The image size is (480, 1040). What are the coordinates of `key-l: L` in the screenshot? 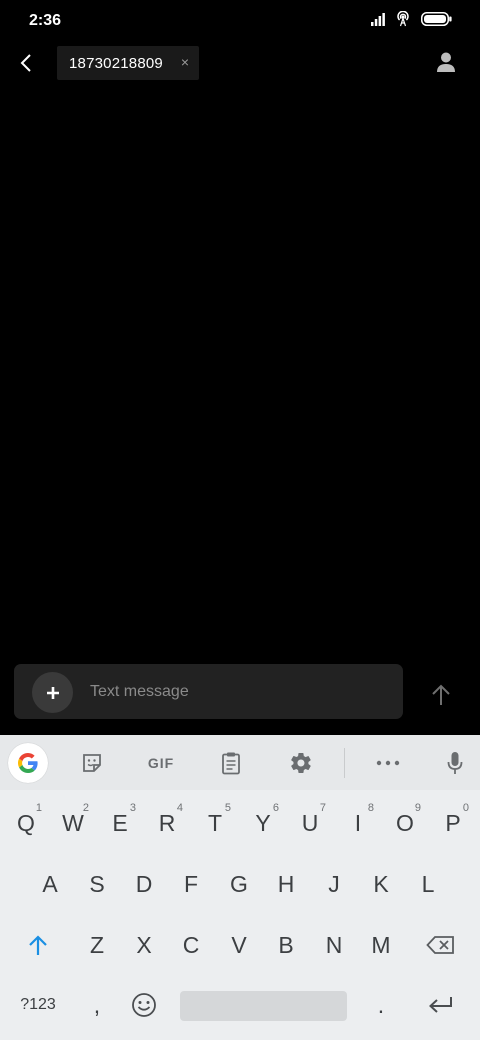 It's located at (428, 884).